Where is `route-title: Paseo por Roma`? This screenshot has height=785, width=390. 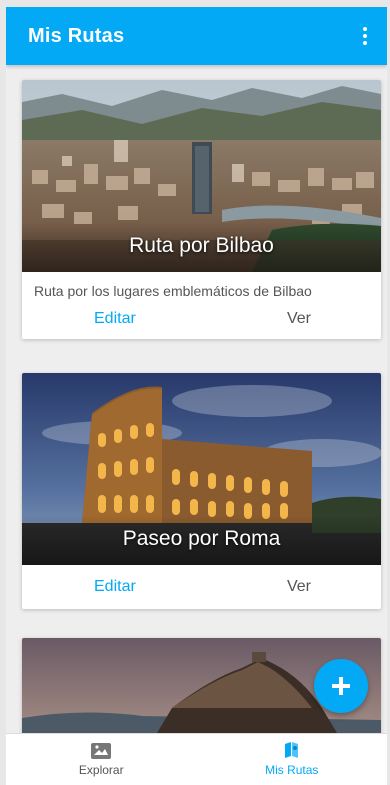 route-title: Paseo por Roma is located at coordinates (201, 540).